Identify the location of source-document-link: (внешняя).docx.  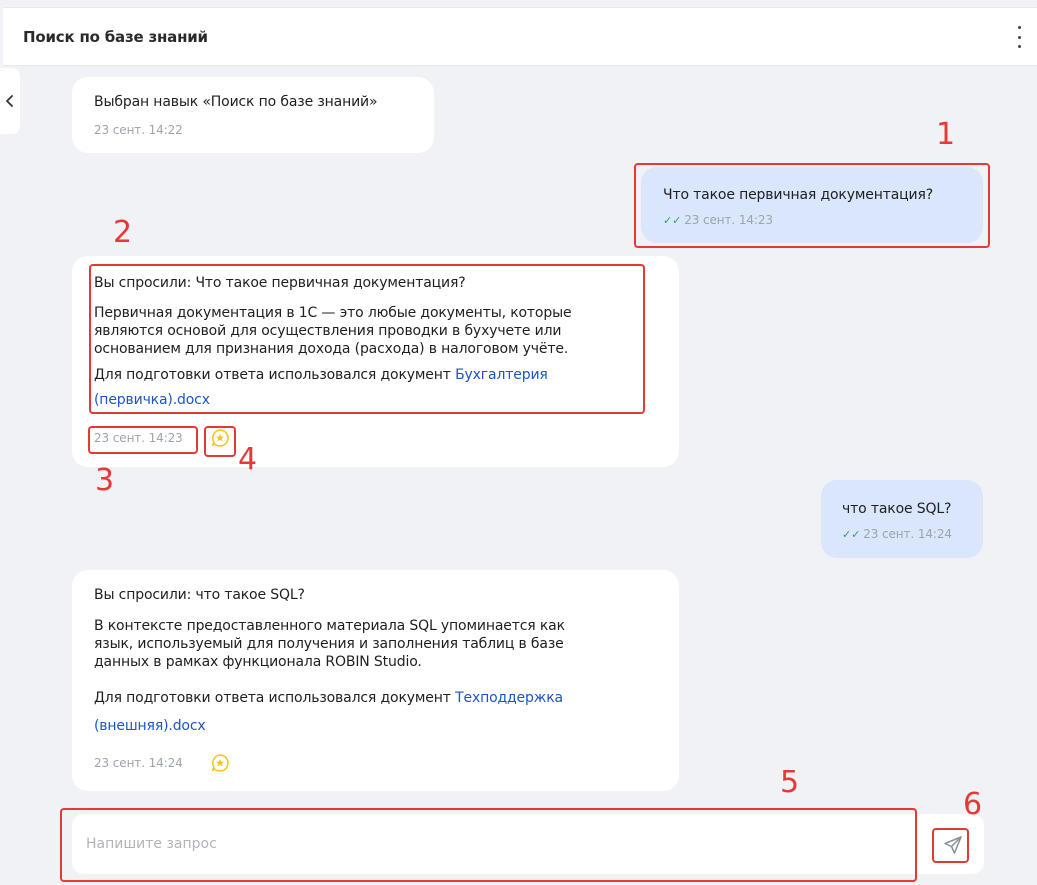
(150, 726).